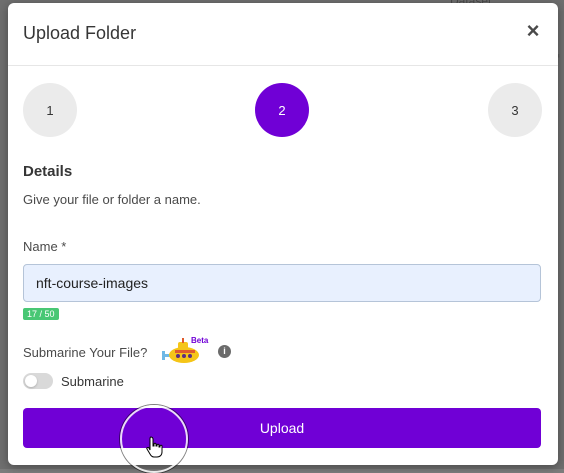 This screenshot has height=473, width=564. I want to click on name-field-label: Name *, so click(44, 246).